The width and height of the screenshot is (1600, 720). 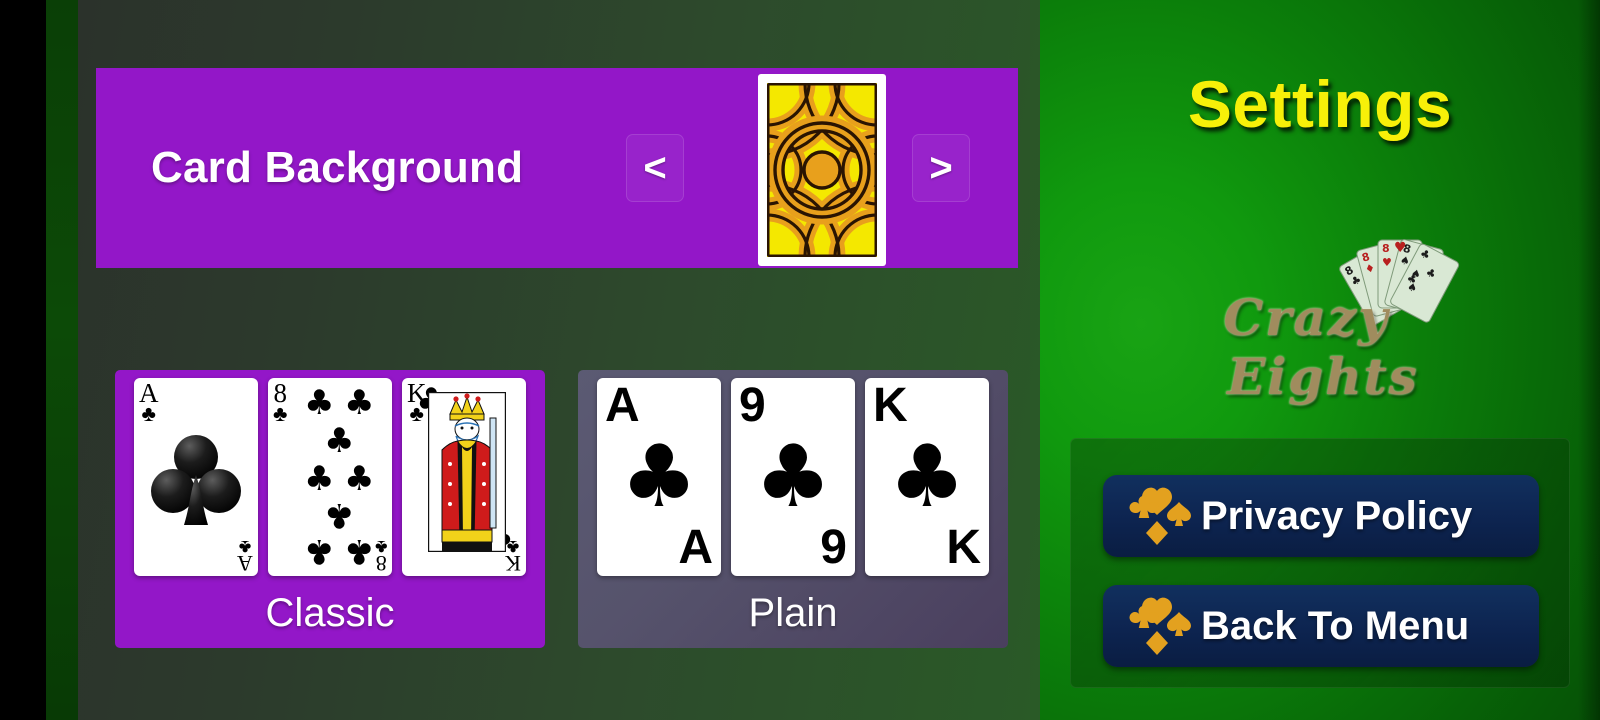 I want to click on card-style-label-plain: Plain, so click(x=793, y=613).